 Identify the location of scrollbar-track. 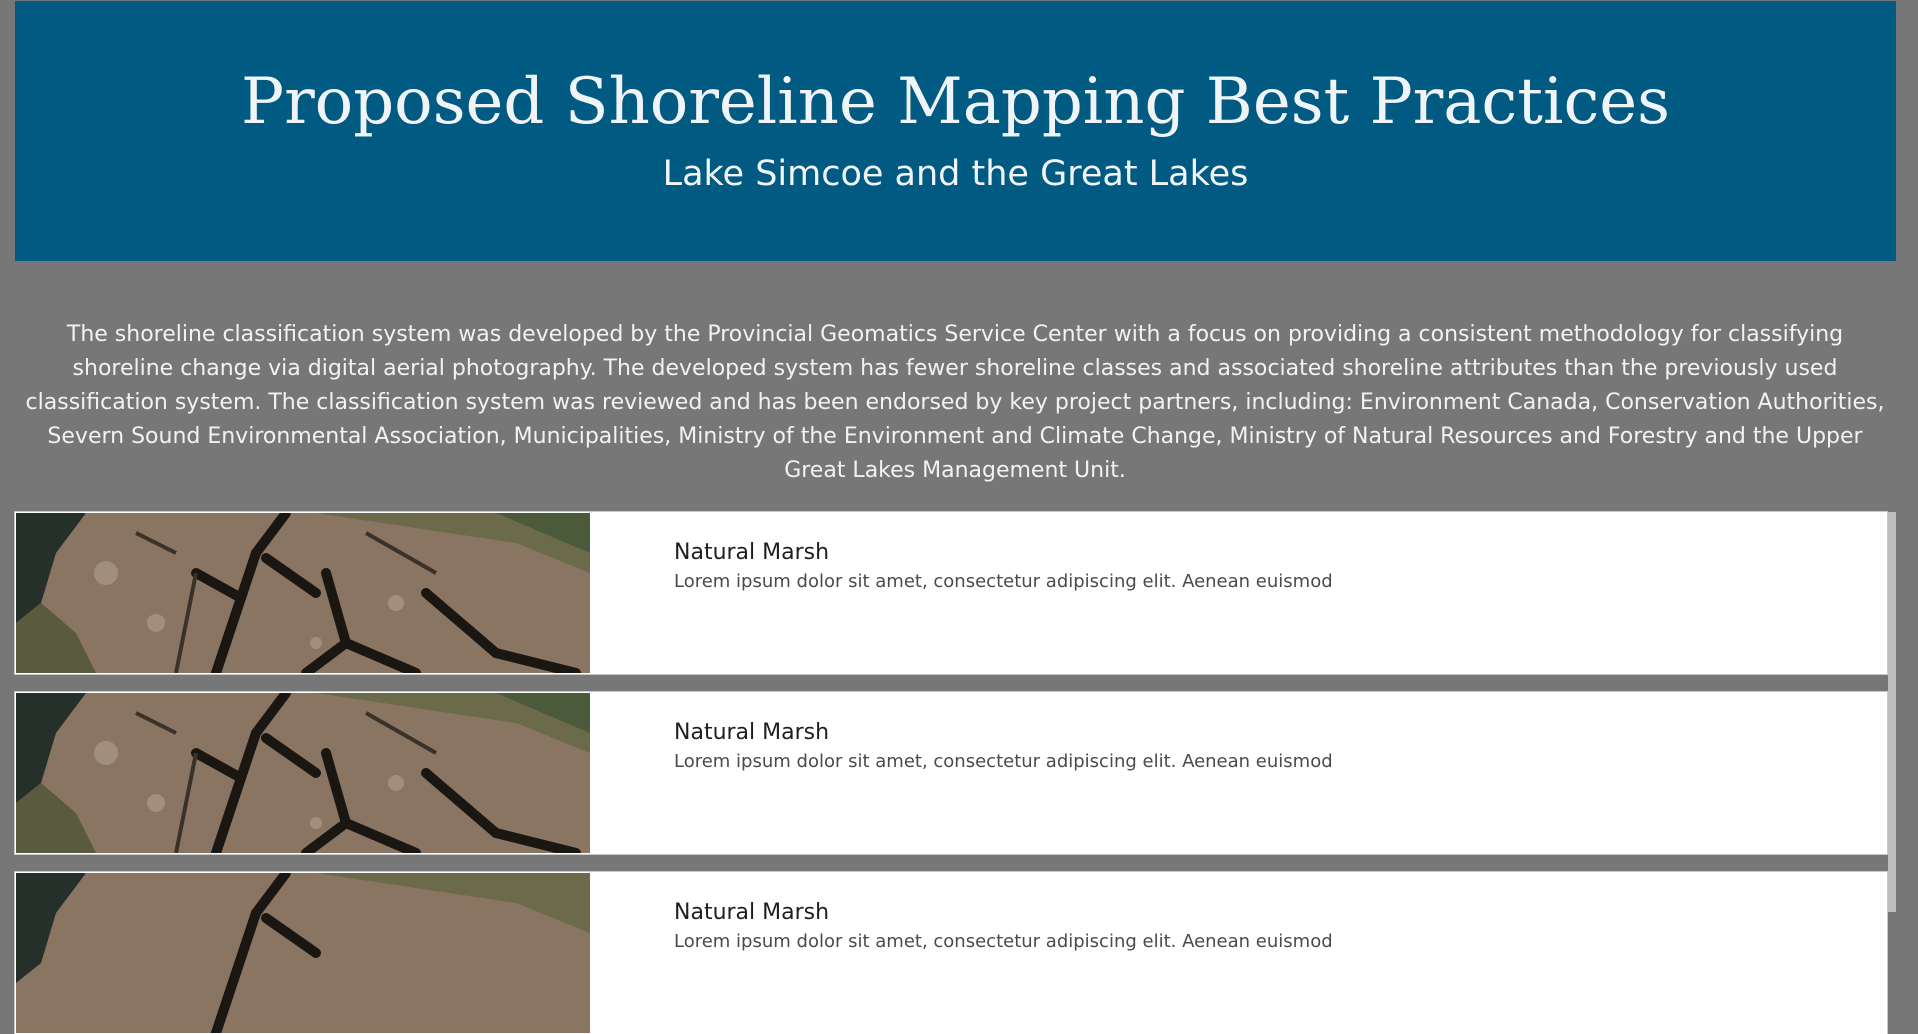
(1892, 712).